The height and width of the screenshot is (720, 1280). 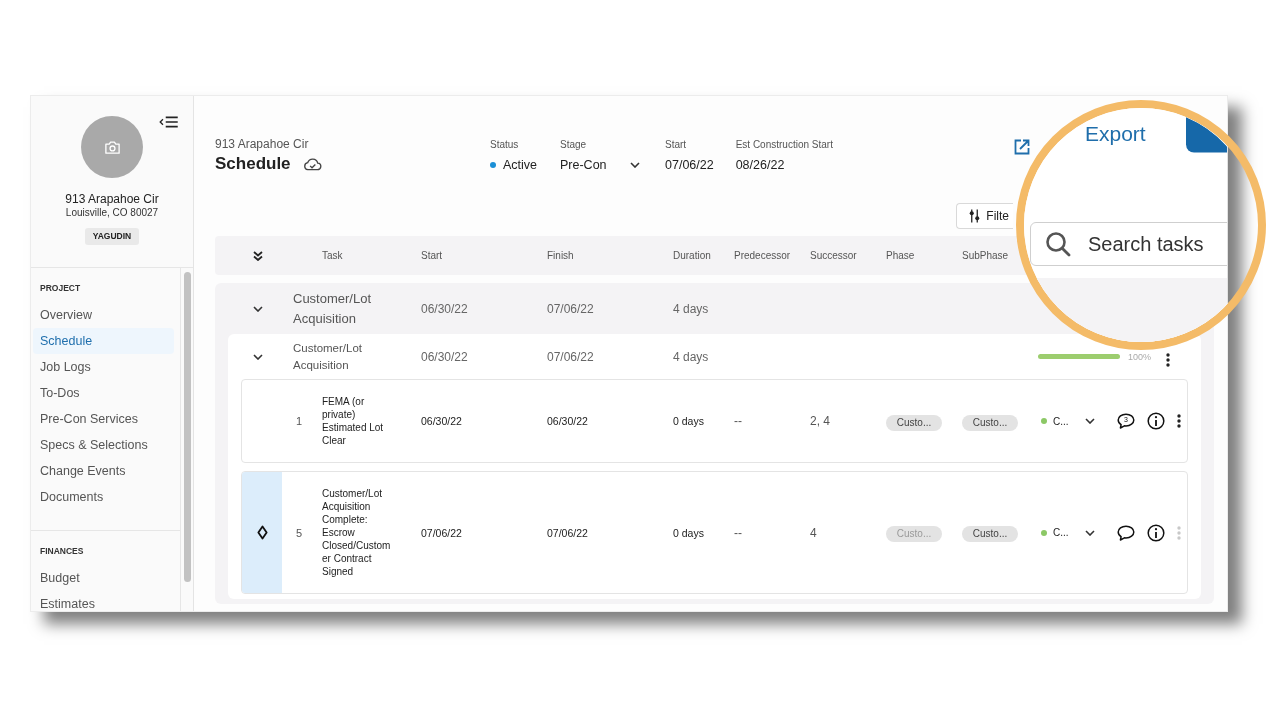 What do you see at coordinates (103, 445) in the screenshot?
I see `nav-item: Specs & Selections` at bounding box center [103, 445].